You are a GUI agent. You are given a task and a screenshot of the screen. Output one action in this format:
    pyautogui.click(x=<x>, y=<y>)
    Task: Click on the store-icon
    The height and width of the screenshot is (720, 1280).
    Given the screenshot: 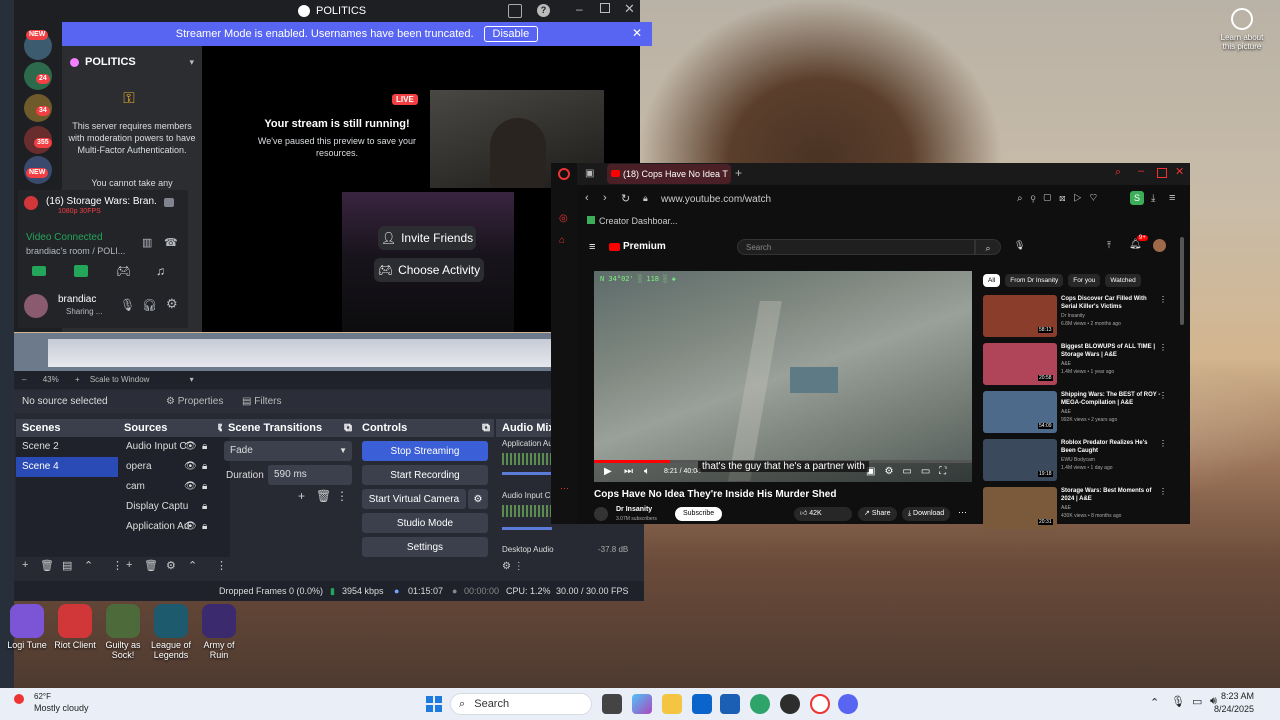 What is the action you would take?
    pyautogui.click(x=730, y=704)
    